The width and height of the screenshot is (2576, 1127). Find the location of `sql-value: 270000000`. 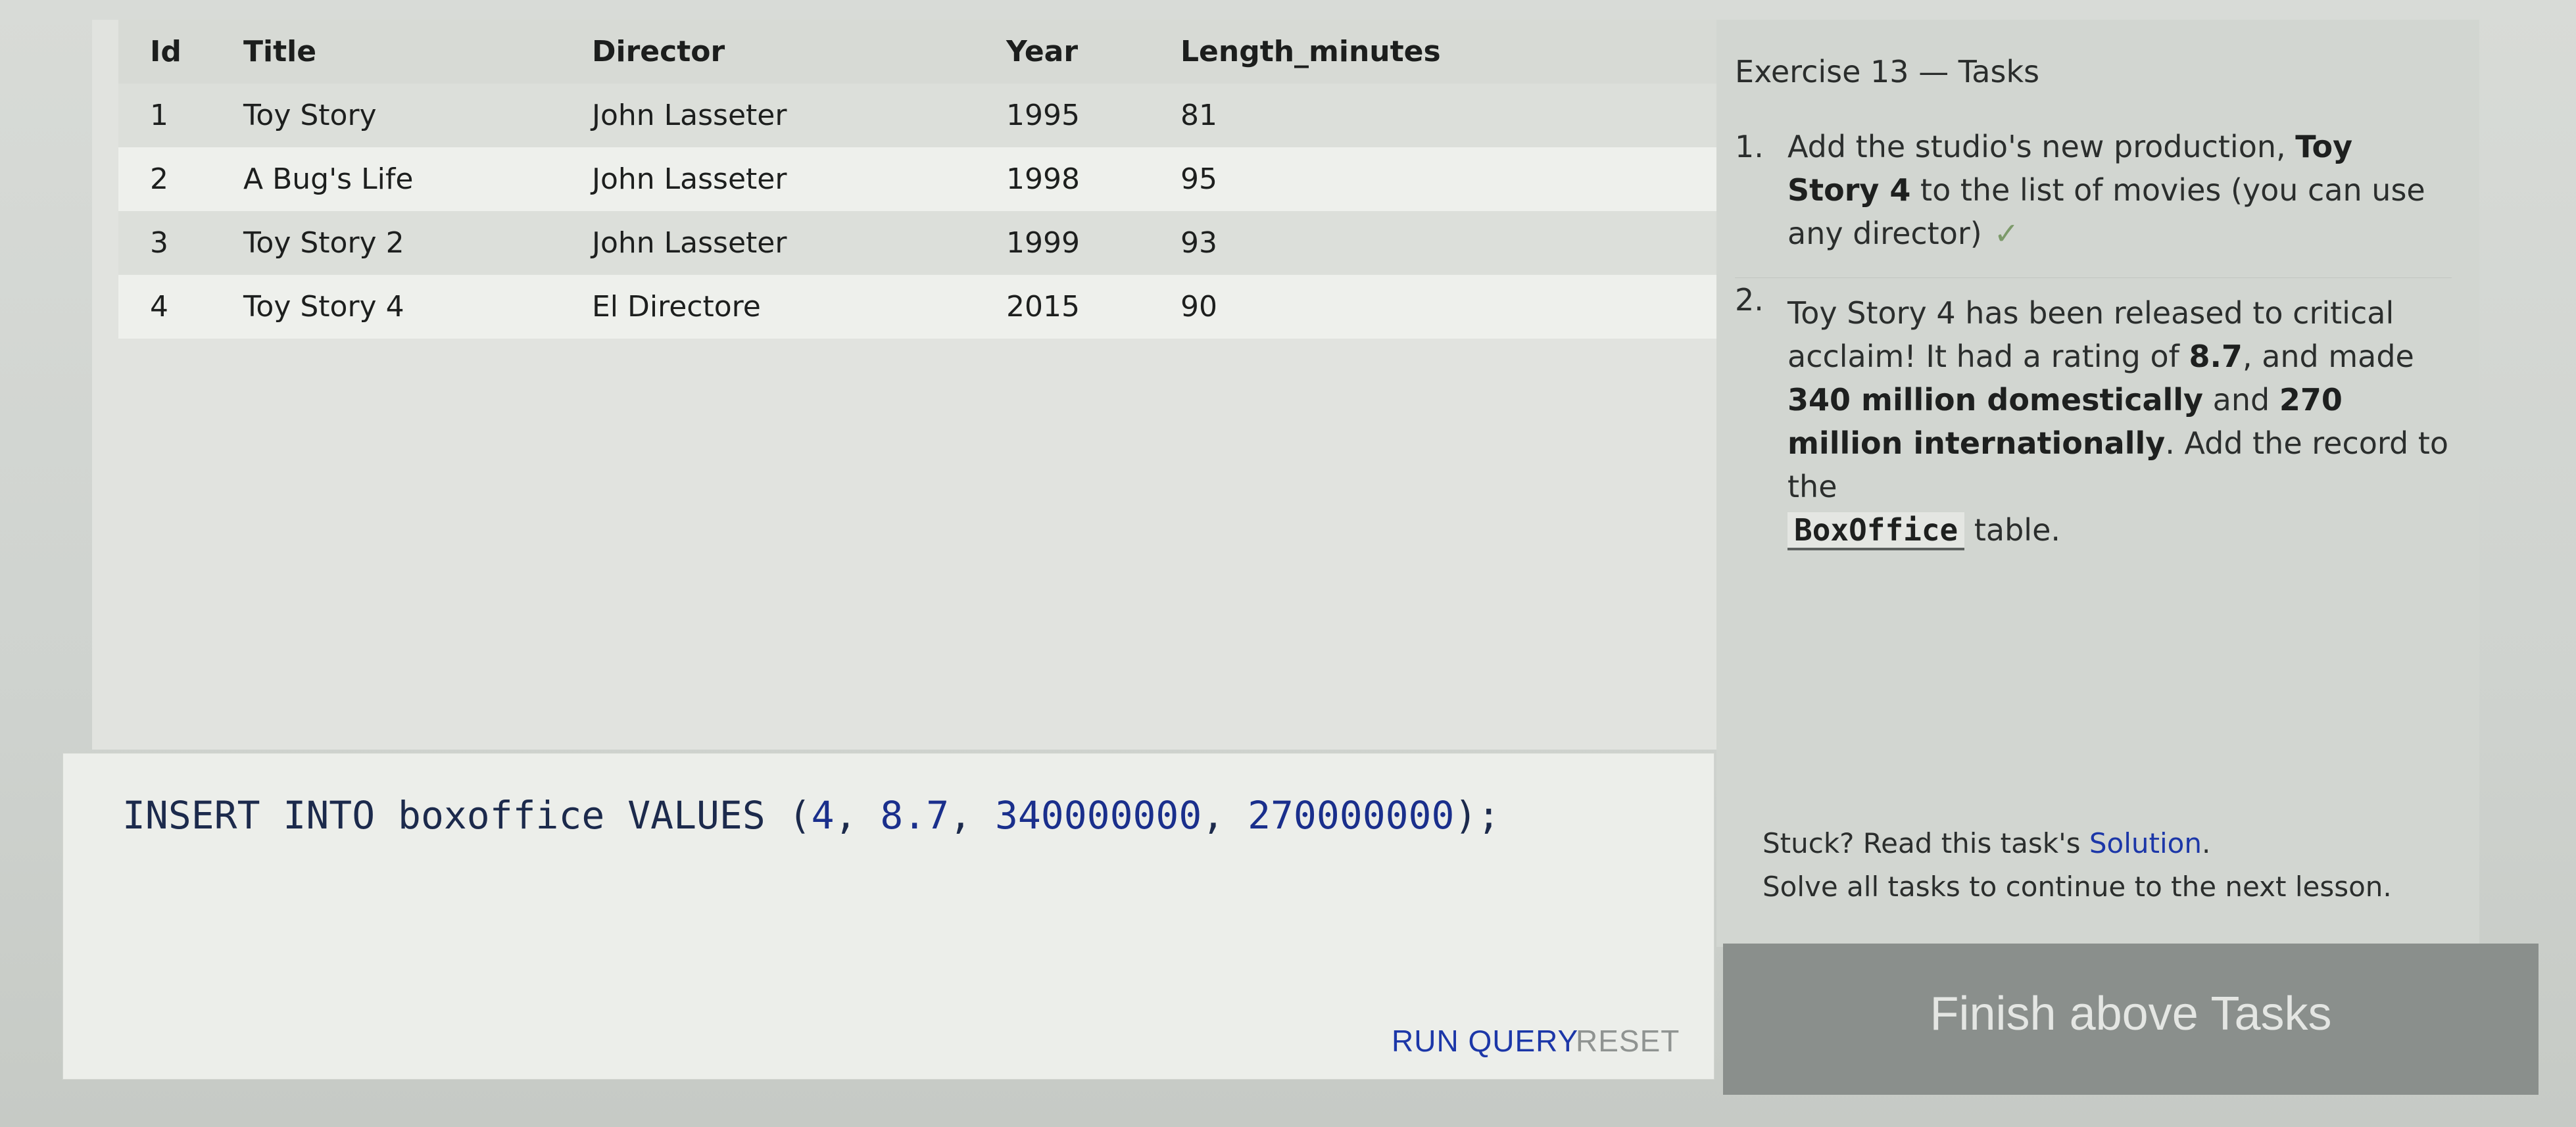

sql-value: 270000000 is located at coordinates (1351, 816).